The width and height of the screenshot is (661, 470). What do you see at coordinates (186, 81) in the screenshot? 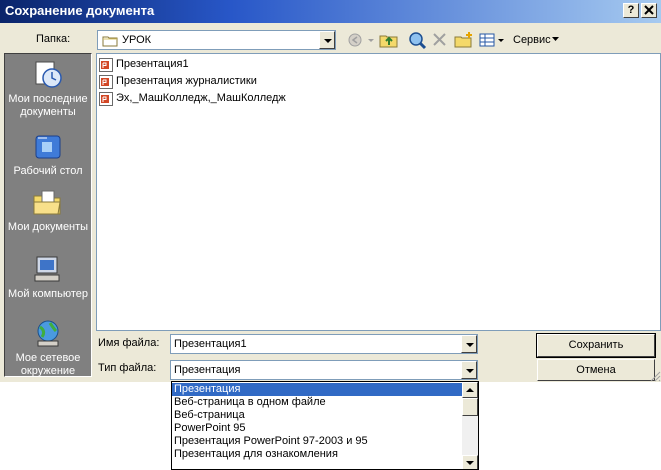
I see `file-name: Презентация журналистики` at bounding box center [186, 81].